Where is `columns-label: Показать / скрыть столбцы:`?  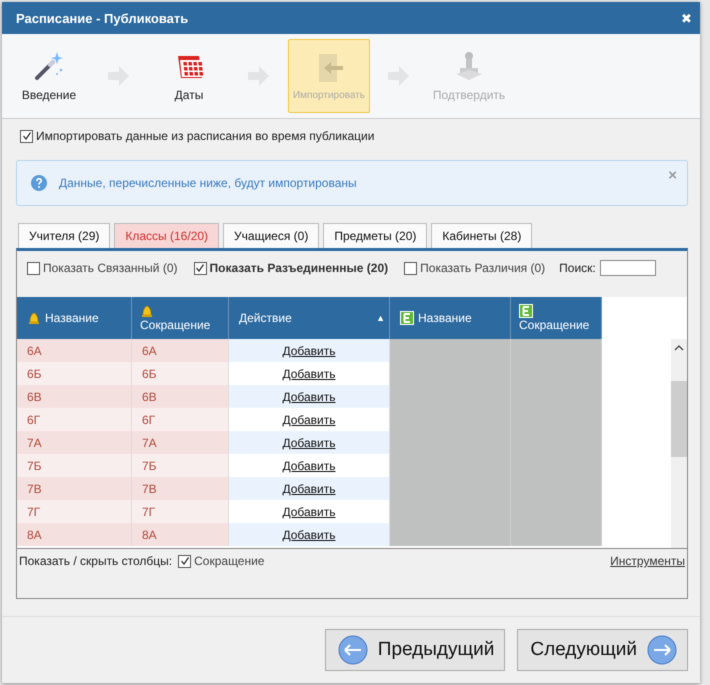 columns-label: Показать / скрыть столбцы: is located at coordinates (95, 561).